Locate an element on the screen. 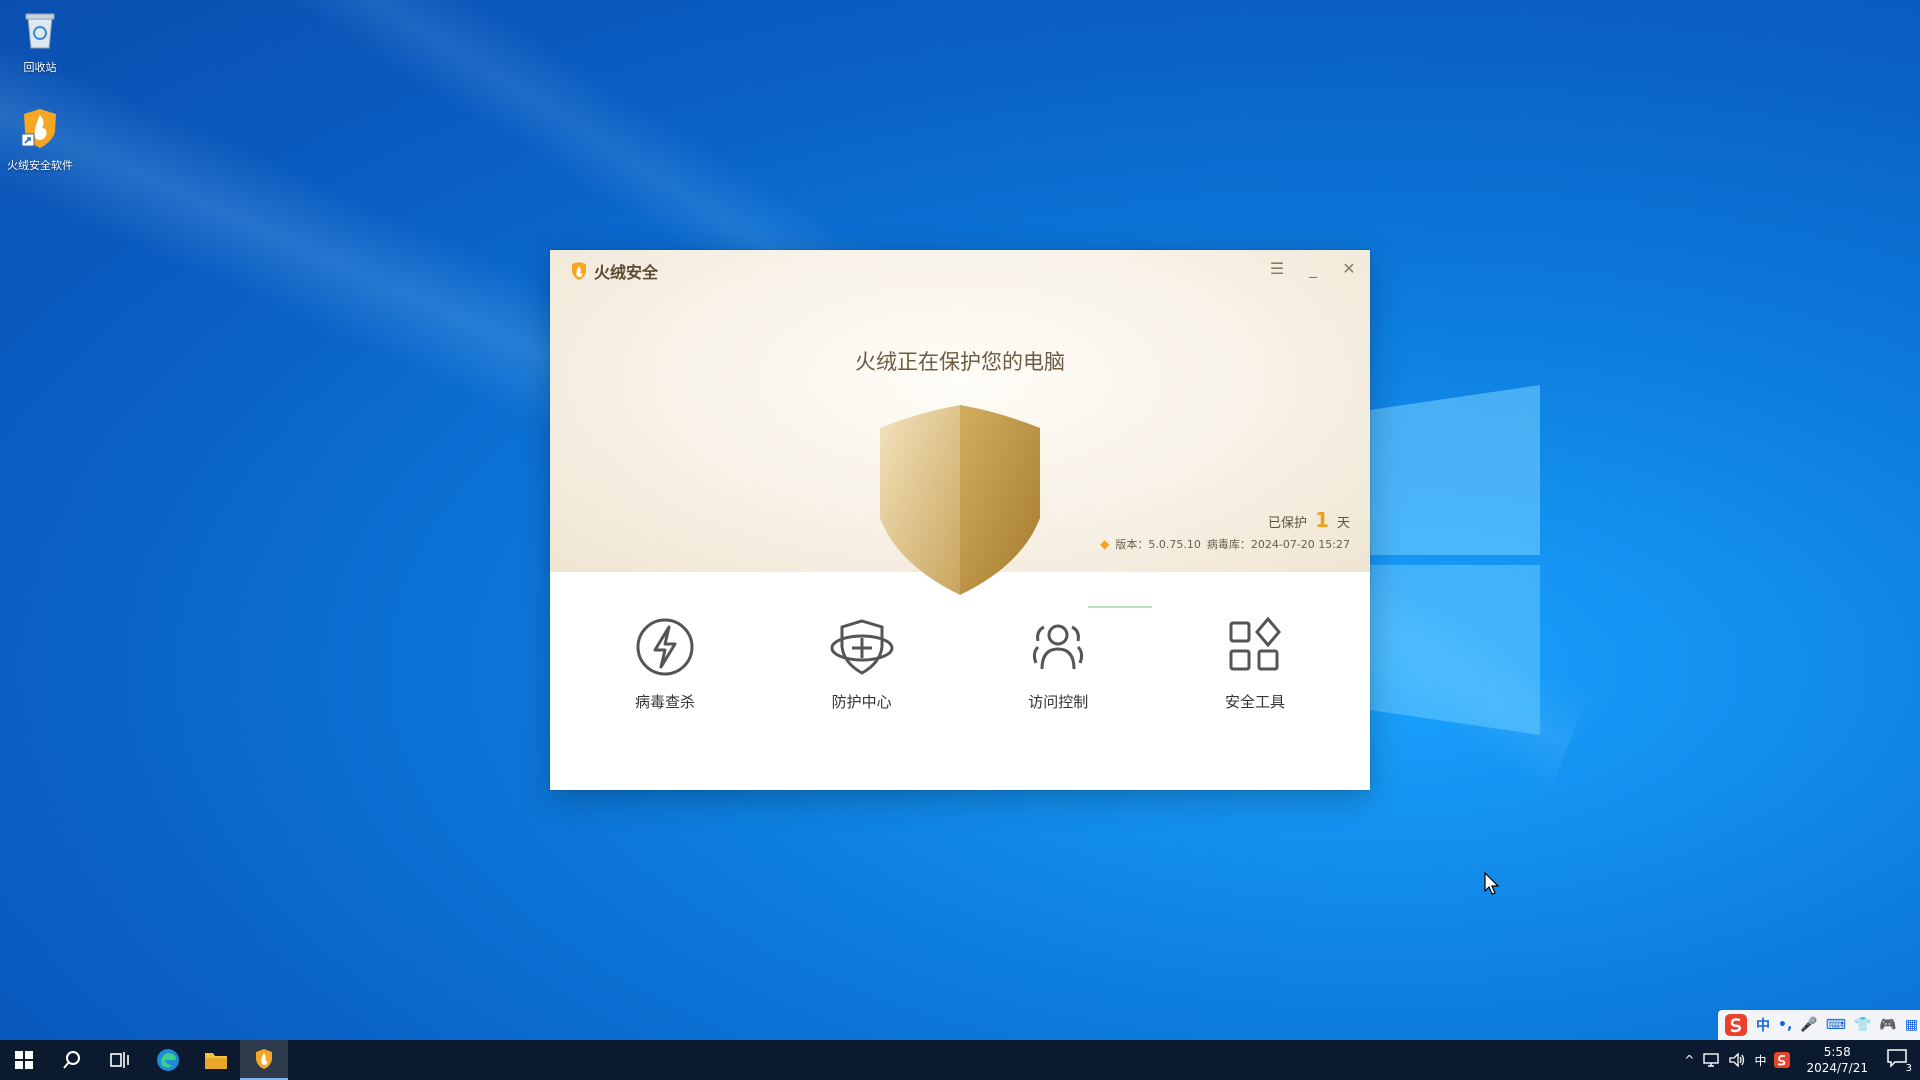  file-explorer-icon is located at coordinates (216, 1061).